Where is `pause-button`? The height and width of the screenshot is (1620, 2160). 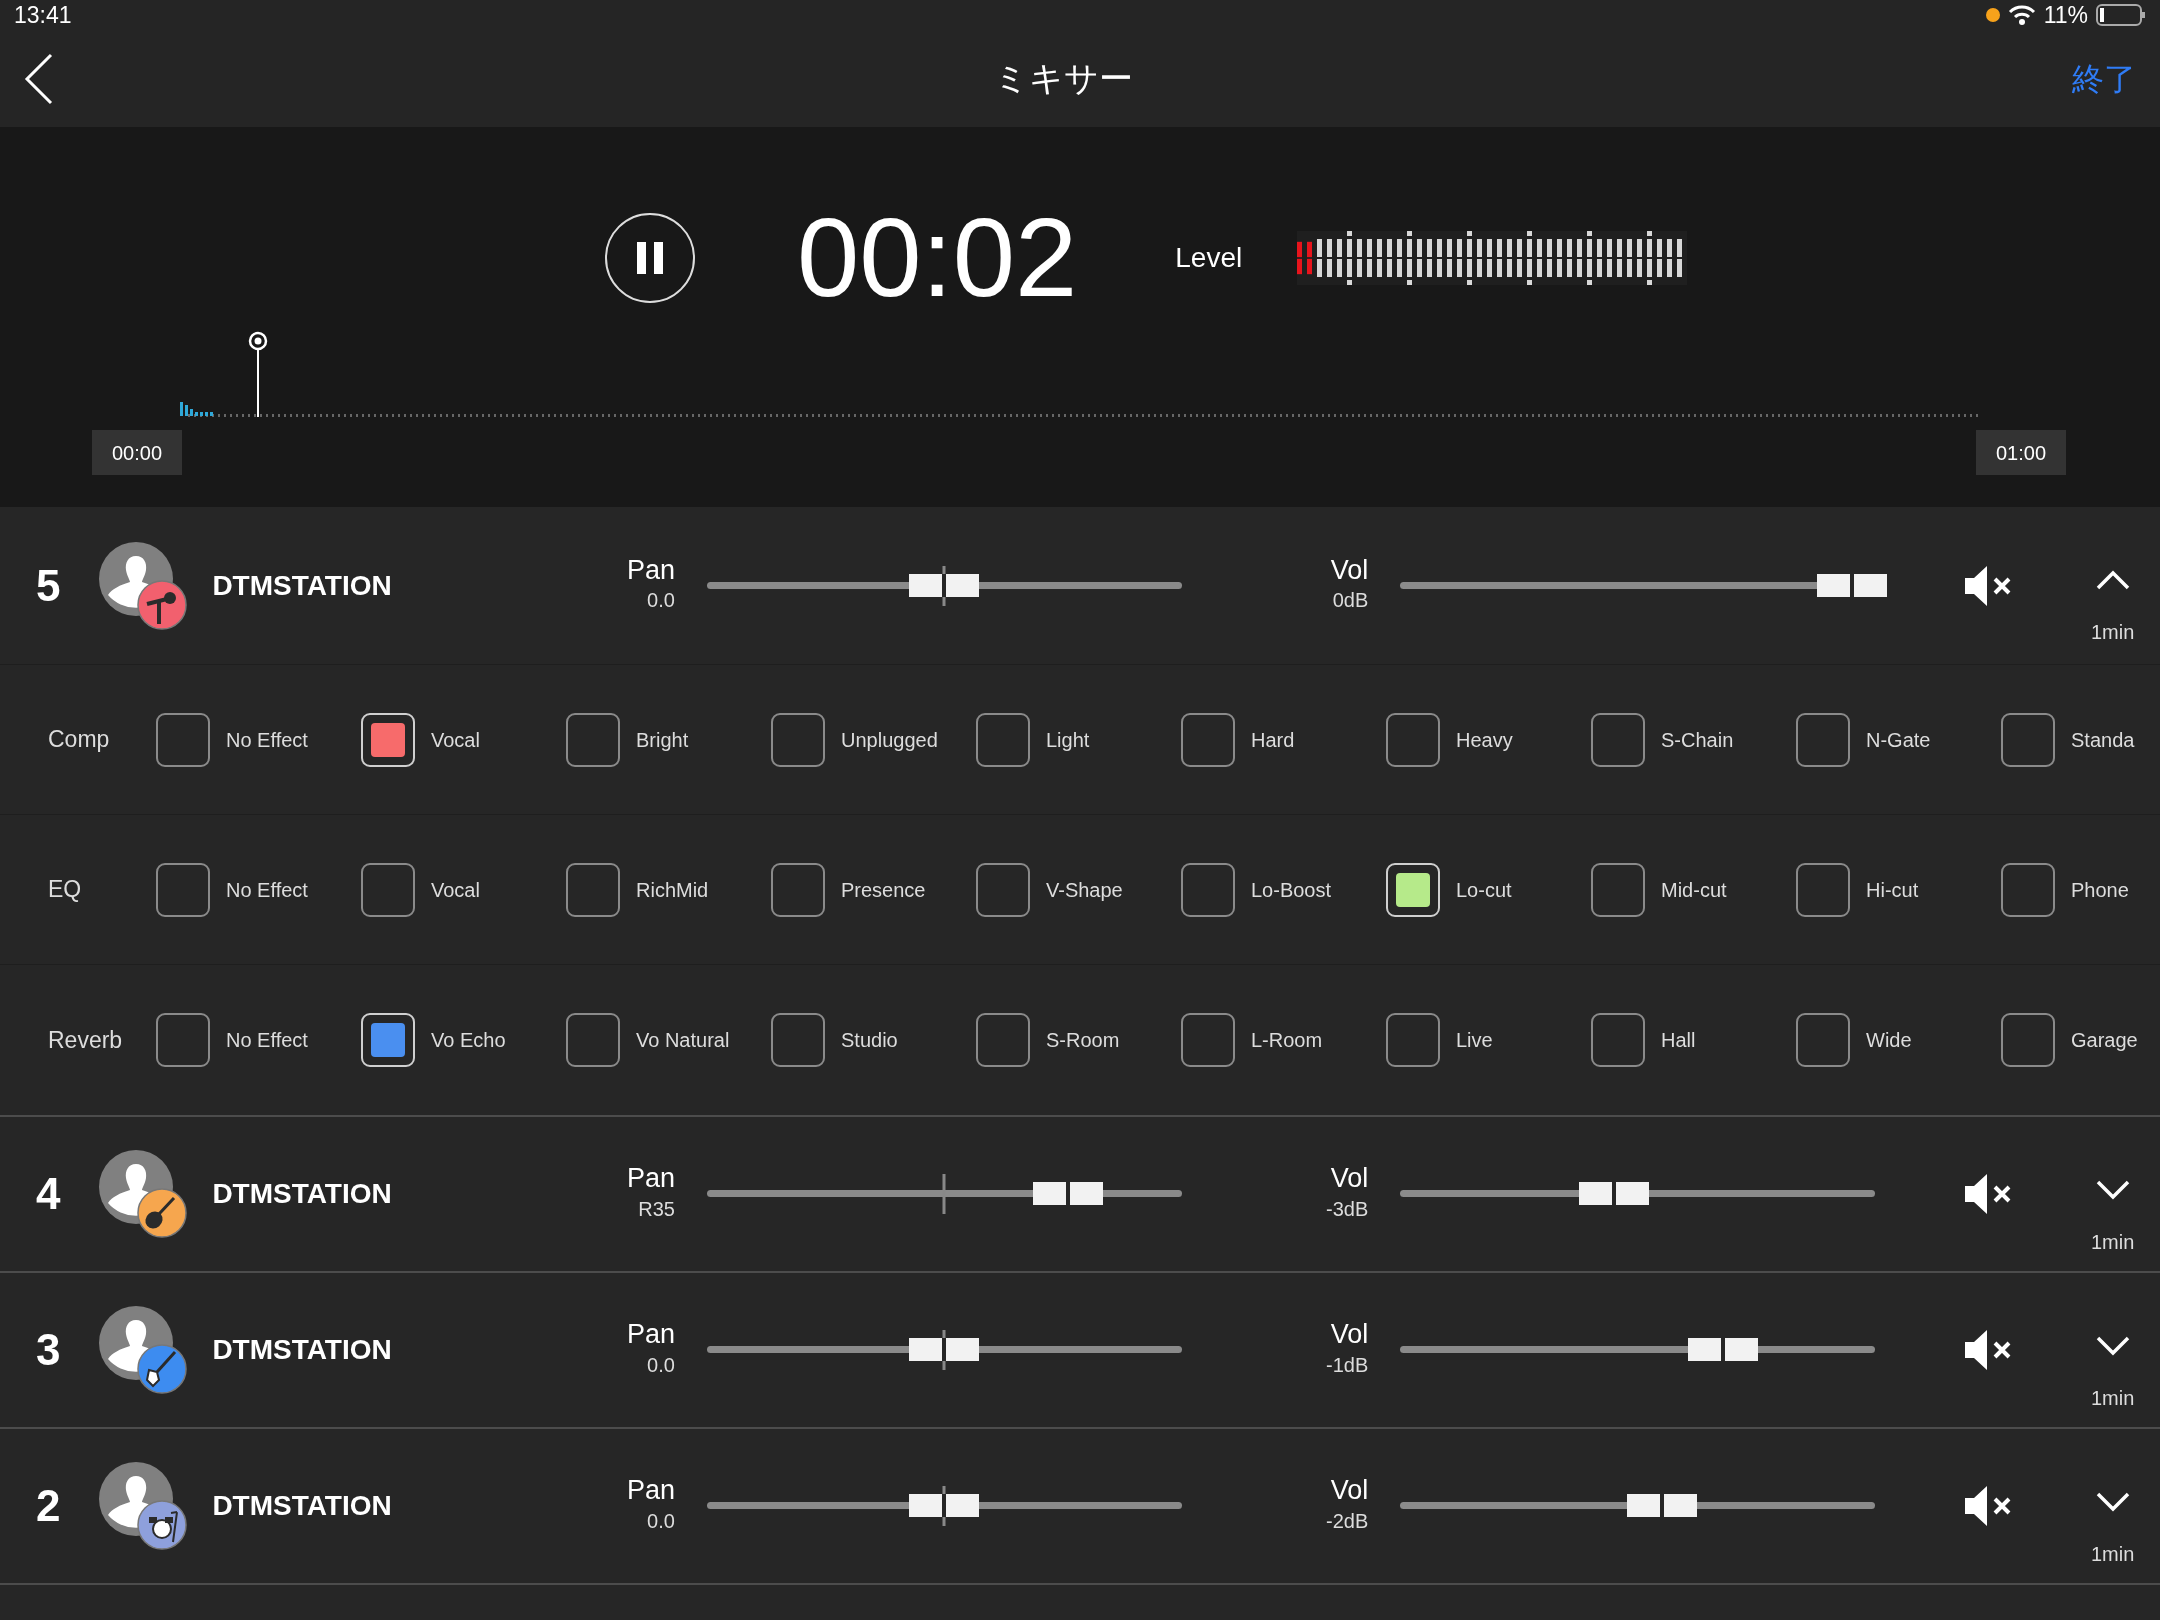 pause-button is located at coordinates (650, 258).